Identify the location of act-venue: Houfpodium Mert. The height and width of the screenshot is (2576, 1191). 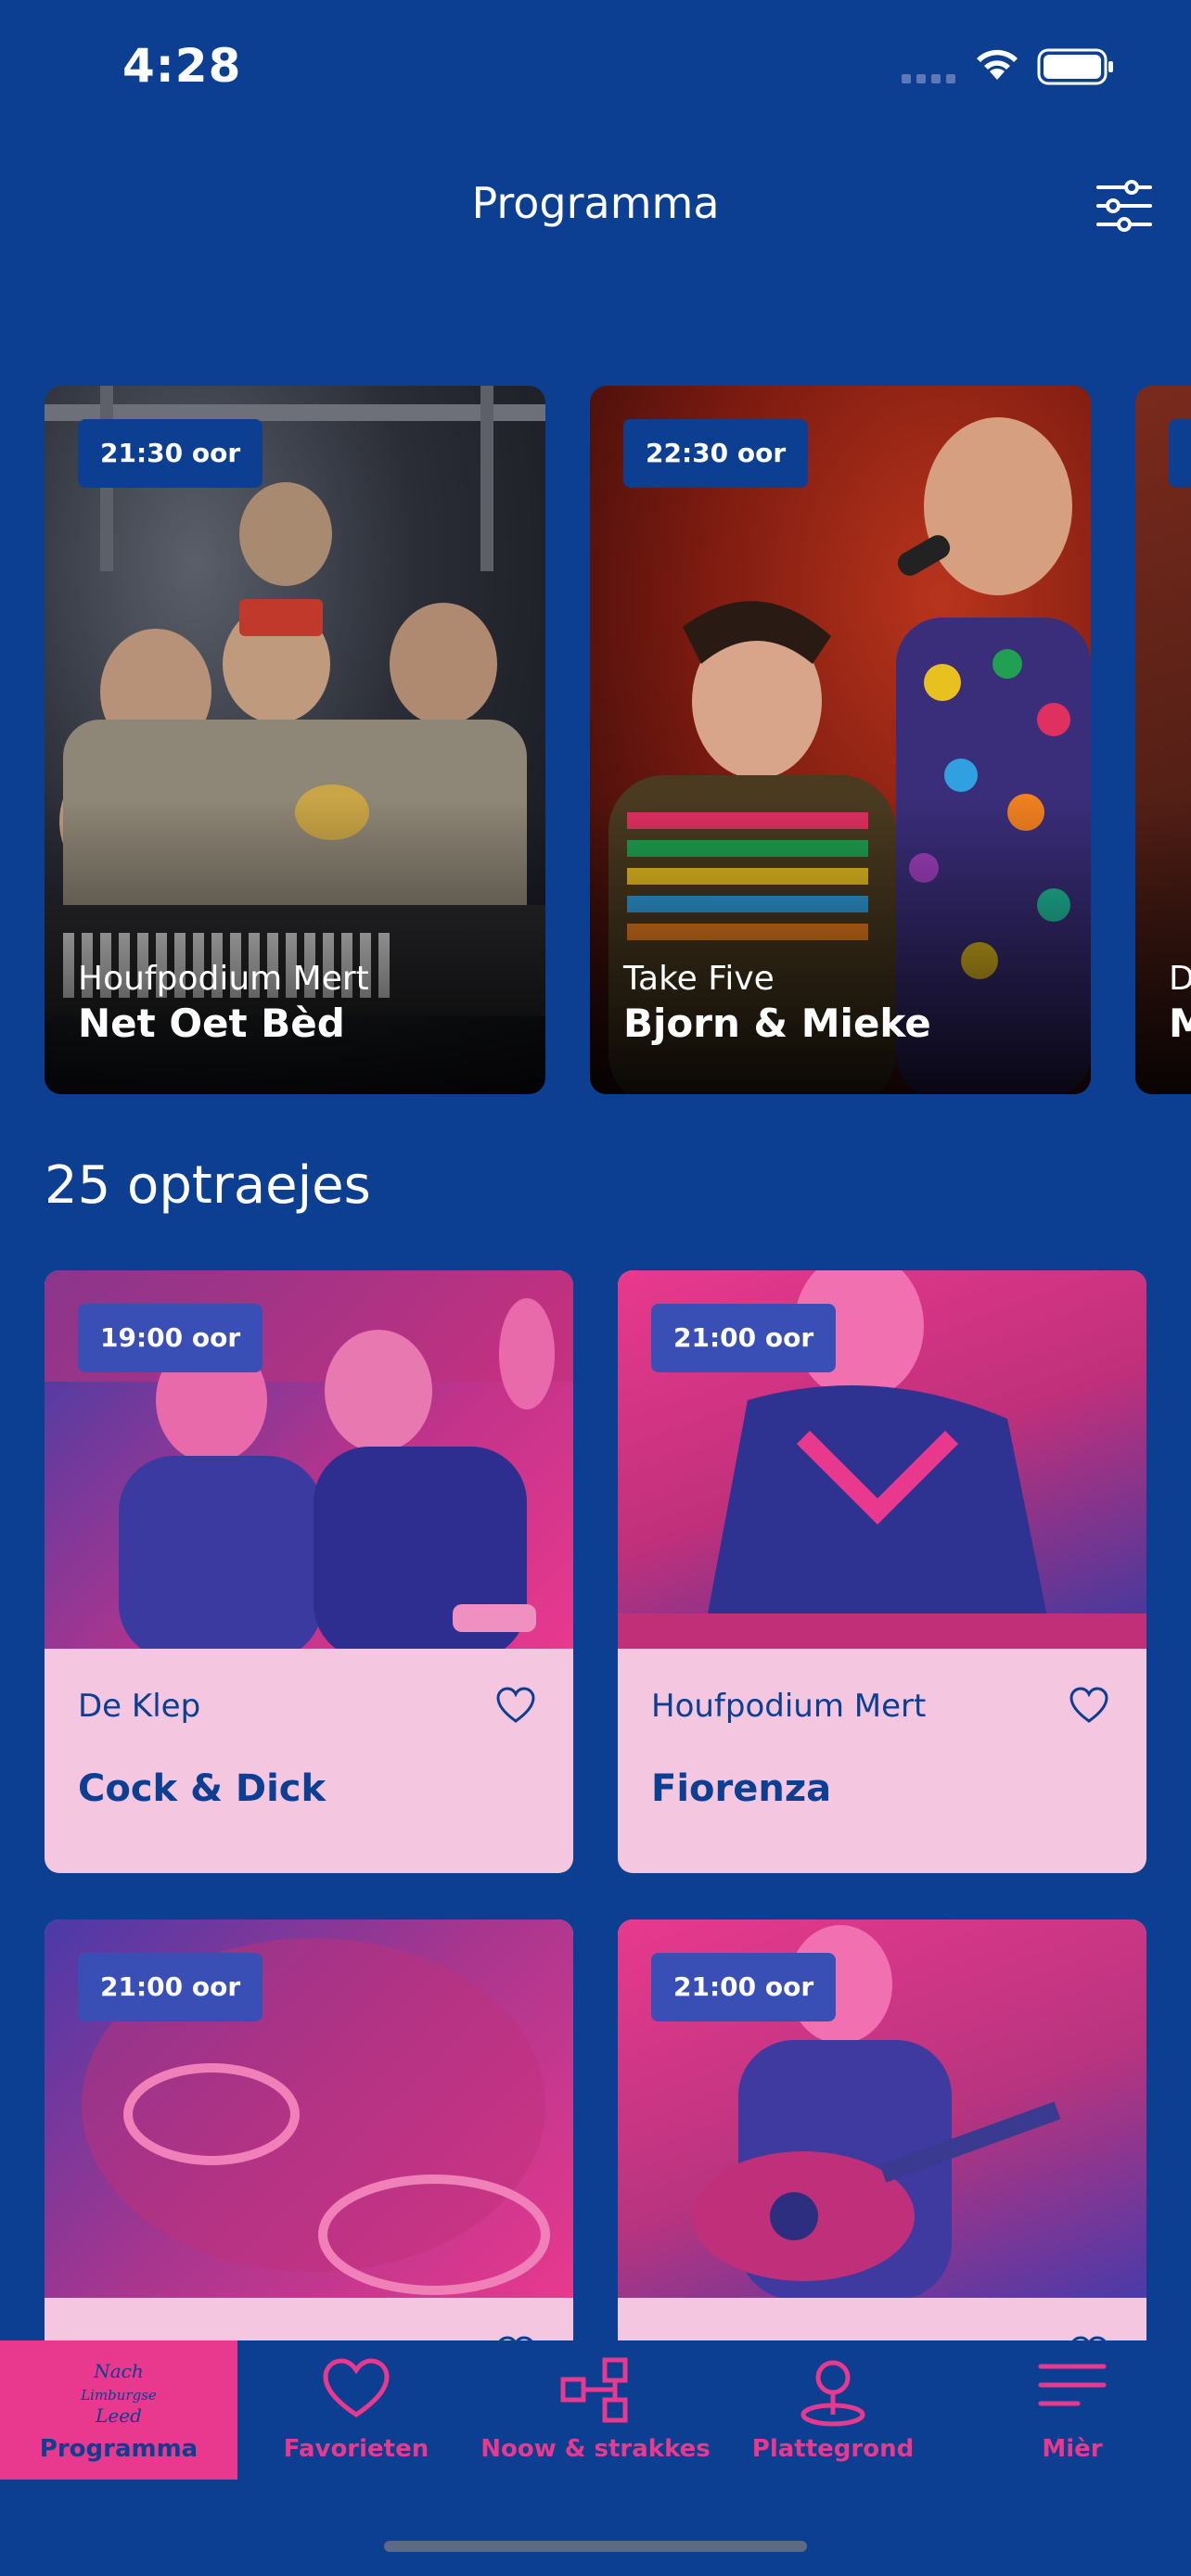
(789, 1706).